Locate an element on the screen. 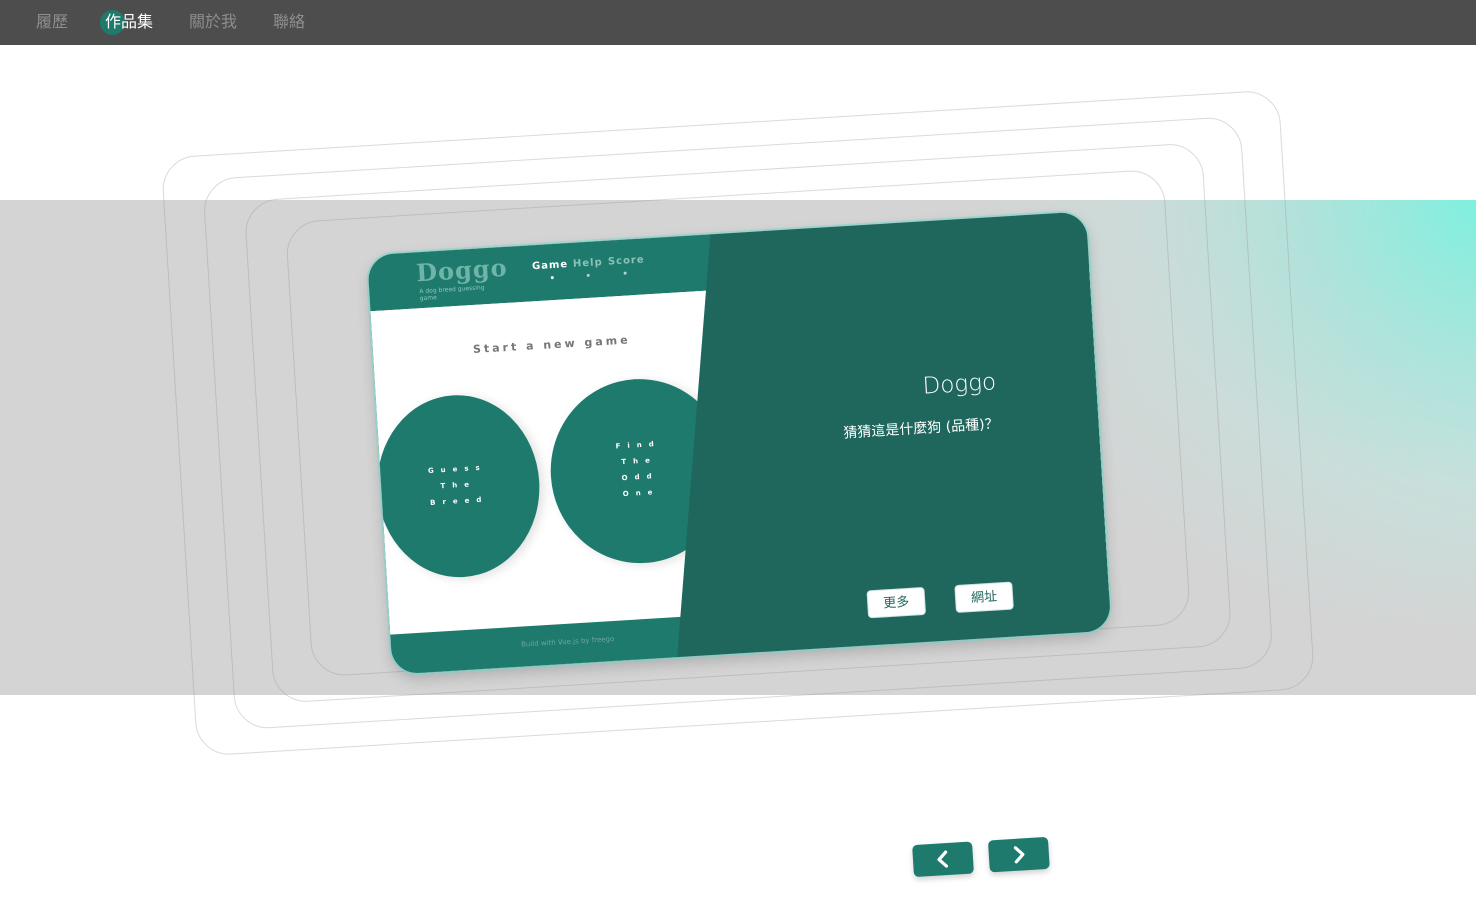  preview-tab: Help is located at coordinates (588, 263).